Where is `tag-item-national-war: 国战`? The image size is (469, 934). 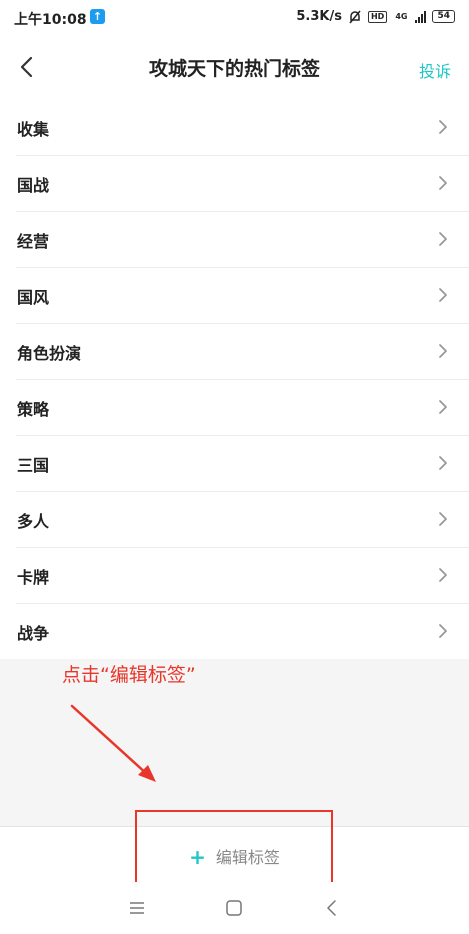
tag-item-national-war: 国战 is located at coordinates (242, 184).